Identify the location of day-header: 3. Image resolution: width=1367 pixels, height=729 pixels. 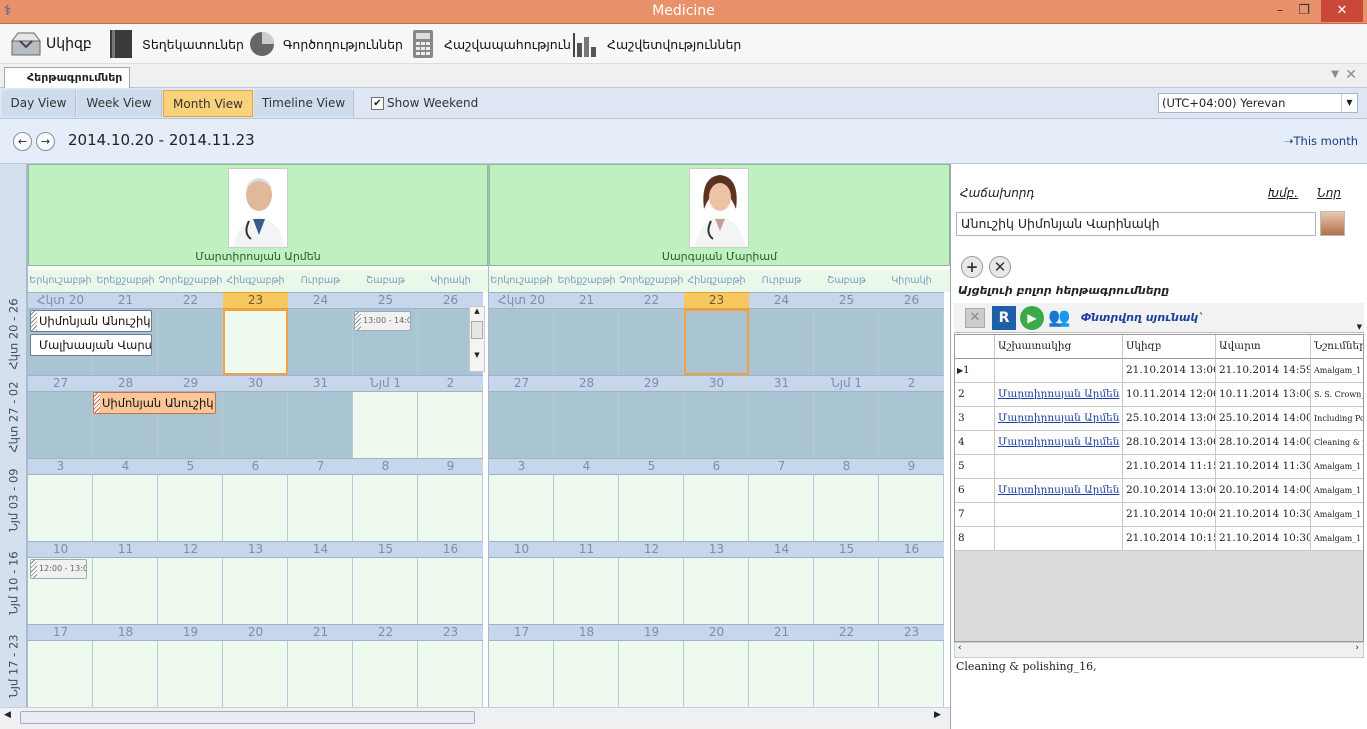
(60, 466).